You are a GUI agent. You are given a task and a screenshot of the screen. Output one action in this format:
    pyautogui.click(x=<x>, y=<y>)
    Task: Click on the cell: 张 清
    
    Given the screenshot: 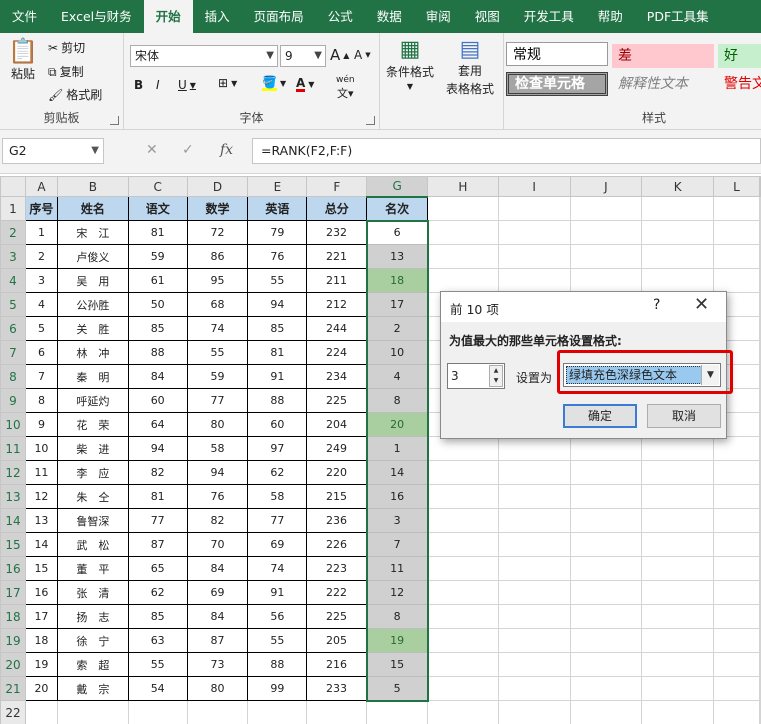 What is the action you would take?
    pyautogui.click(x=92, y=592)
    